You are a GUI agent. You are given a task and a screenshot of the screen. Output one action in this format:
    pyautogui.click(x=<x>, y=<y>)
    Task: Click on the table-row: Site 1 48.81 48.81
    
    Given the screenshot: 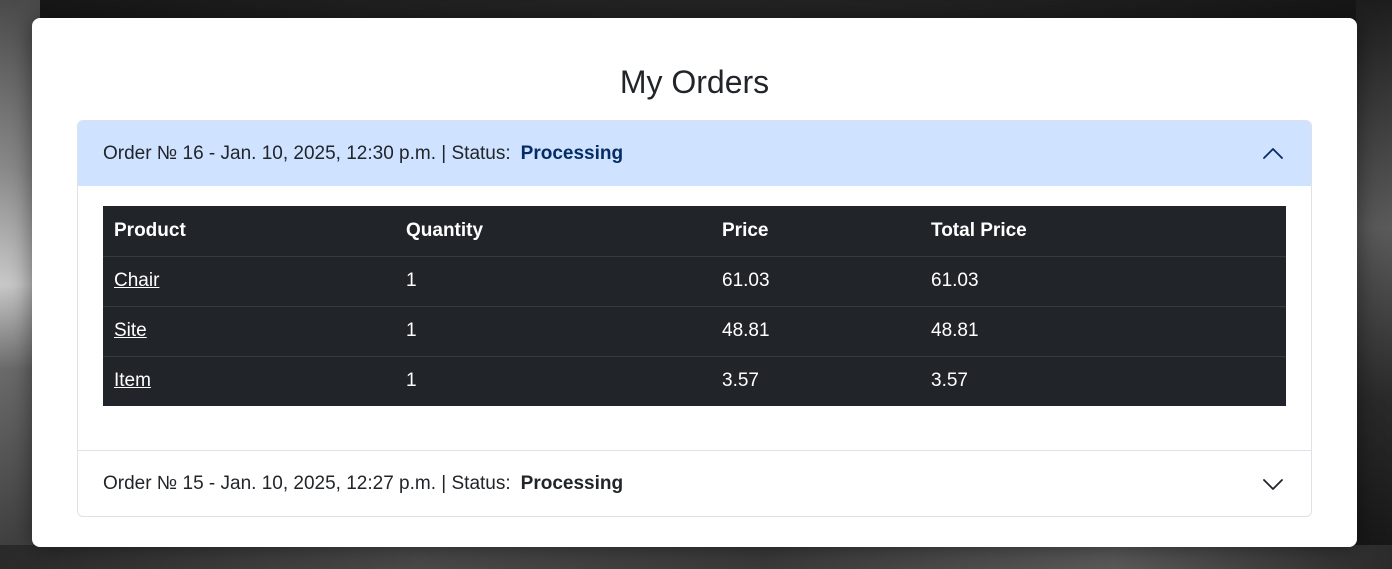 What is the action you would take?
    pyautogui.click(x=694, y=331)
    